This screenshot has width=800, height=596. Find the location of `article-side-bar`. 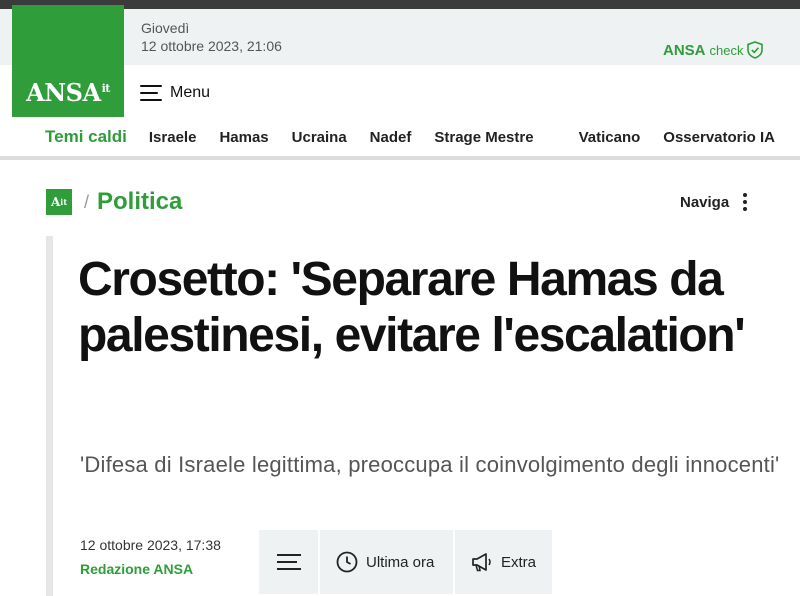

article-side-bar is located at coordinates (49, 416).